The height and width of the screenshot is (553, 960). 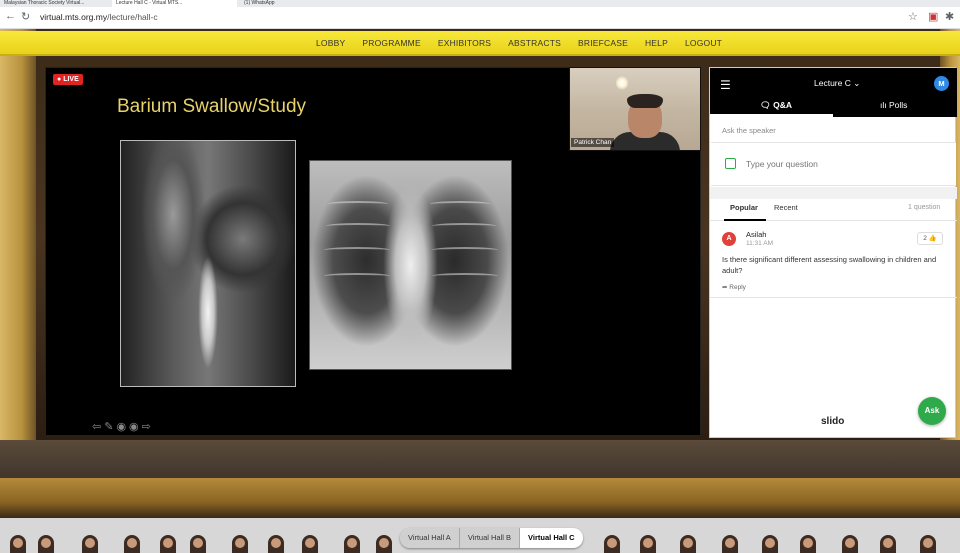 I want to click on nav-logout: LOGOUT, so click(x=703, y=43).